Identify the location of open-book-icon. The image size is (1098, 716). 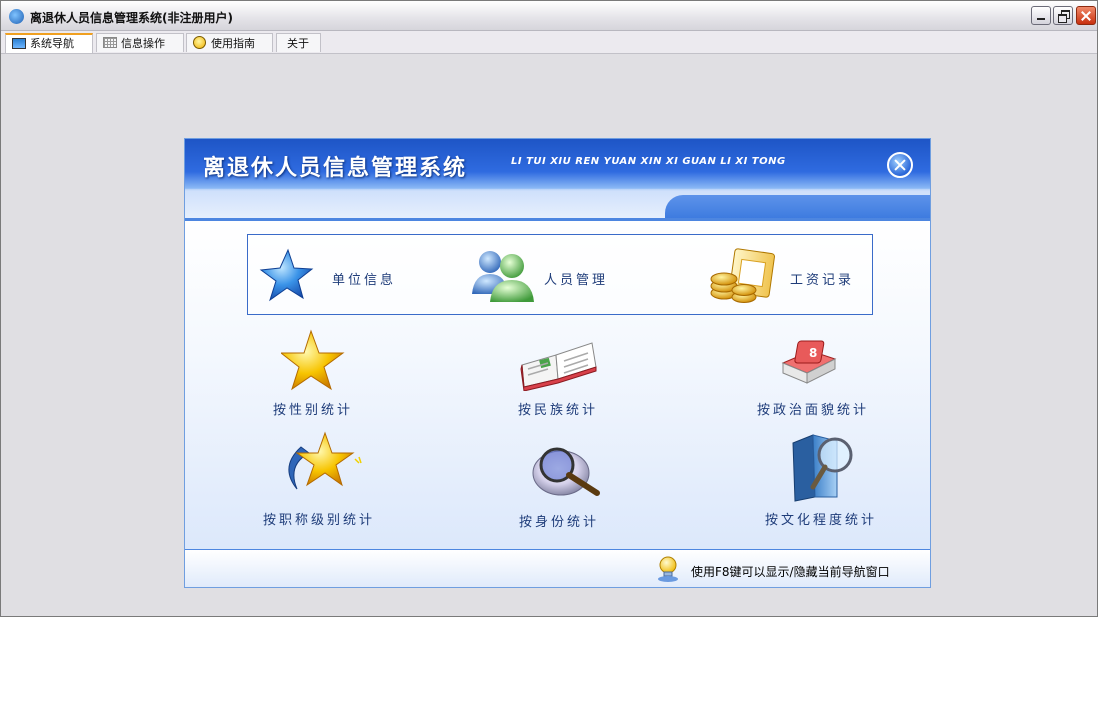
(558, 366).